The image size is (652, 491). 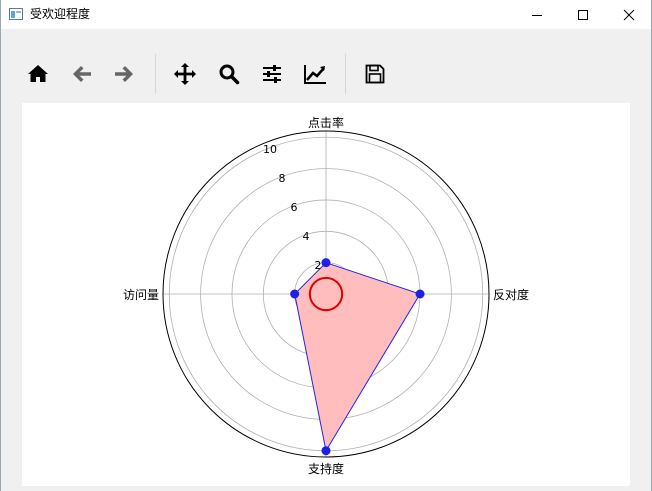 I want to click on pan-icon, so click(x=185, y=74).